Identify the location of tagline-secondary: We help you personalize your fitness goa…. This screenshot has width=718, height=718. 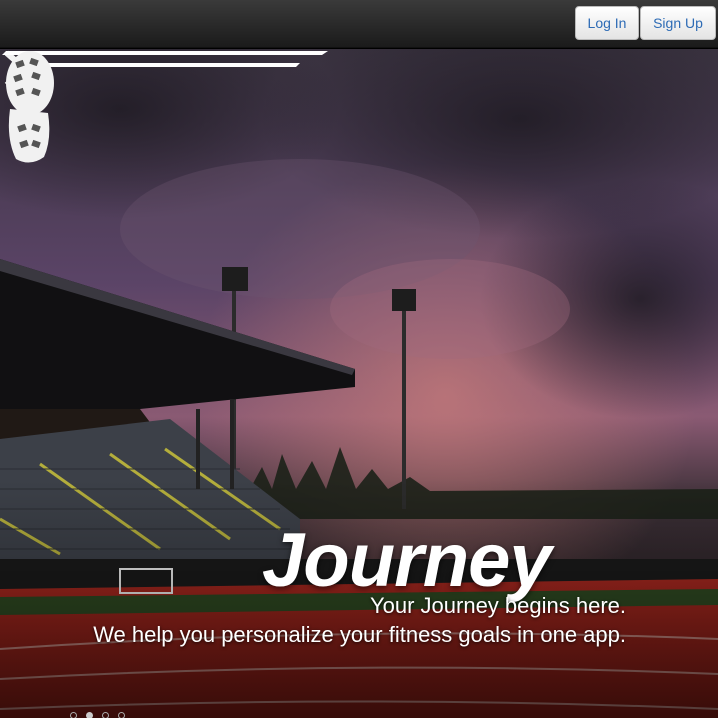
(359, 634).